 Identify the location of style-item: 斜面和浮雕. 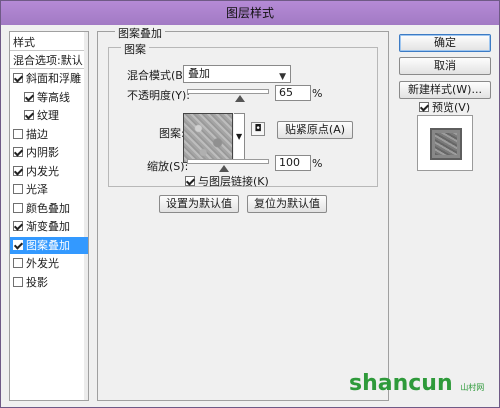
(49, 78).